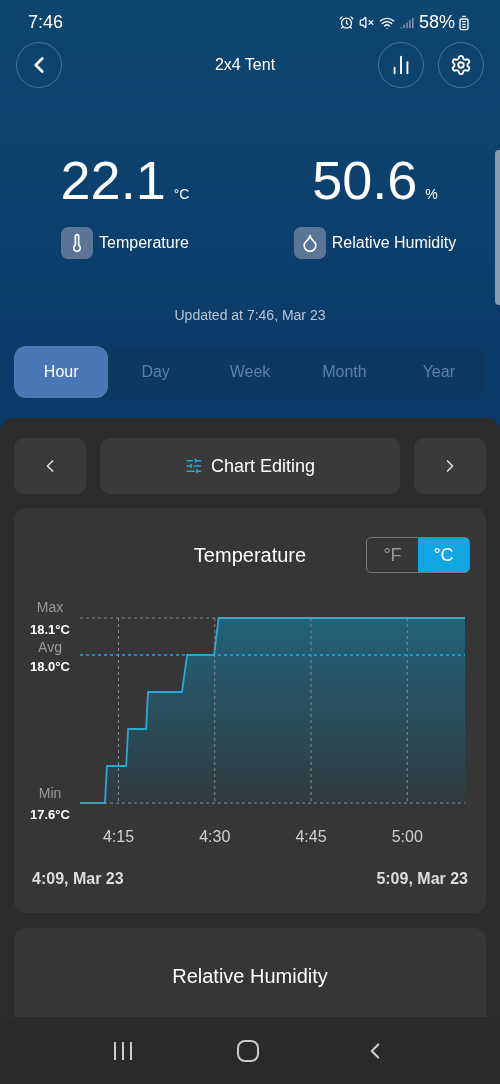 The width and height of the screenshot is (500, 1084). Describe the element at coordinates (215, 836) in the screenshot. I see `x-tick-label: 4:30` at that location.